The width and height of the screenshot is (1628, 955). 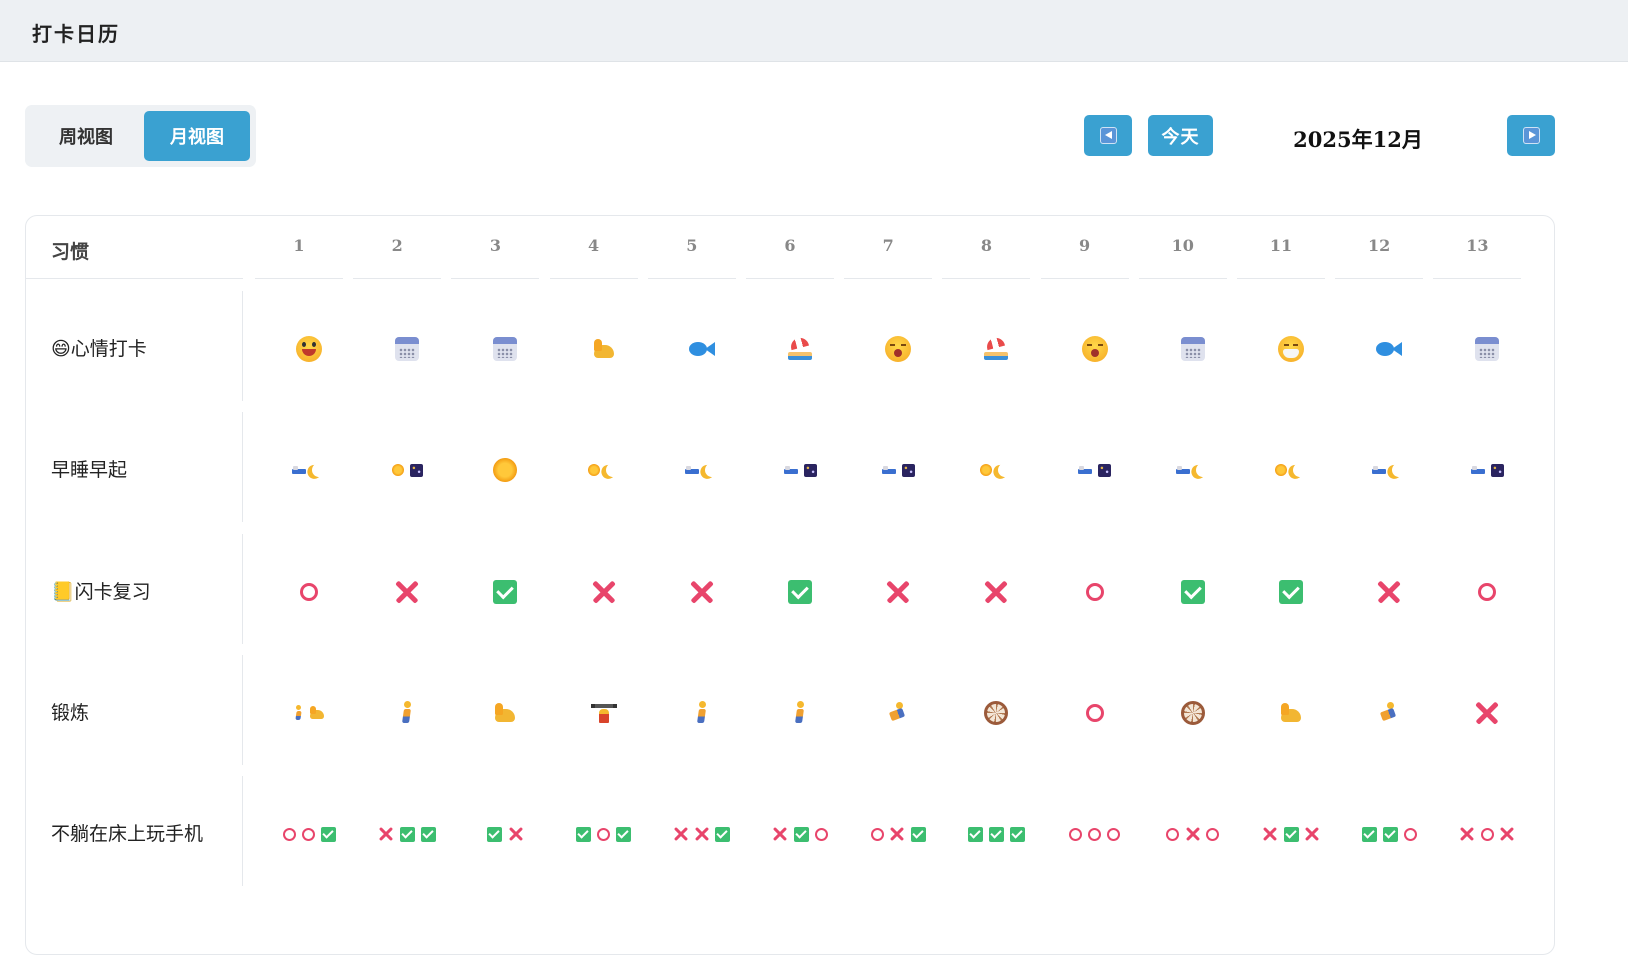 I want to click on wheel-icon, so click(x=1192, y=712).